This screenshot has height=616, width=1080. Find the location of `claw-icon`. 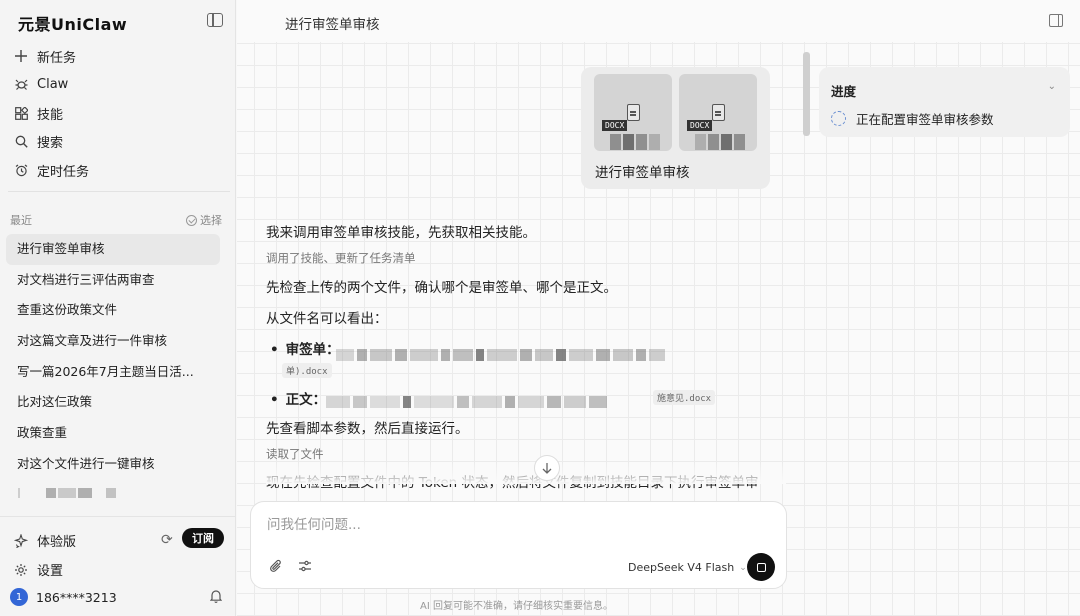

claw-icon is located at coordinates (21, 85).